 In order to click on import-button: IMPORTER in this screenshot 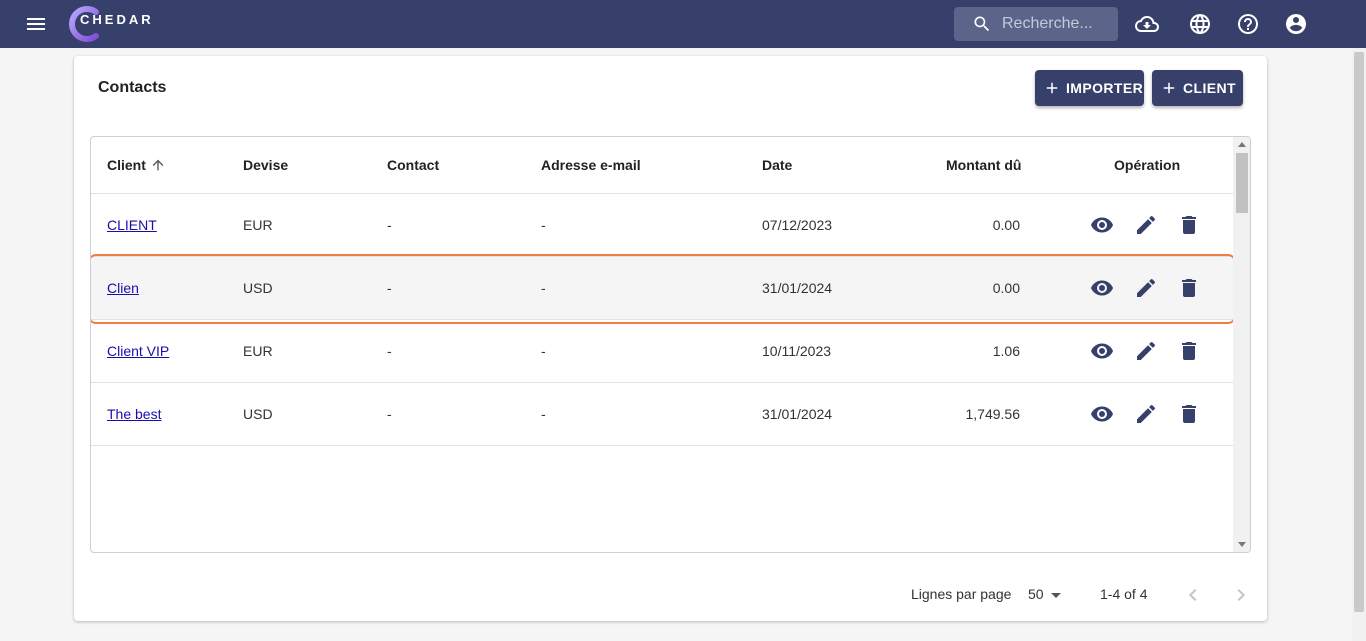, I will do `click(1089, 88)`.